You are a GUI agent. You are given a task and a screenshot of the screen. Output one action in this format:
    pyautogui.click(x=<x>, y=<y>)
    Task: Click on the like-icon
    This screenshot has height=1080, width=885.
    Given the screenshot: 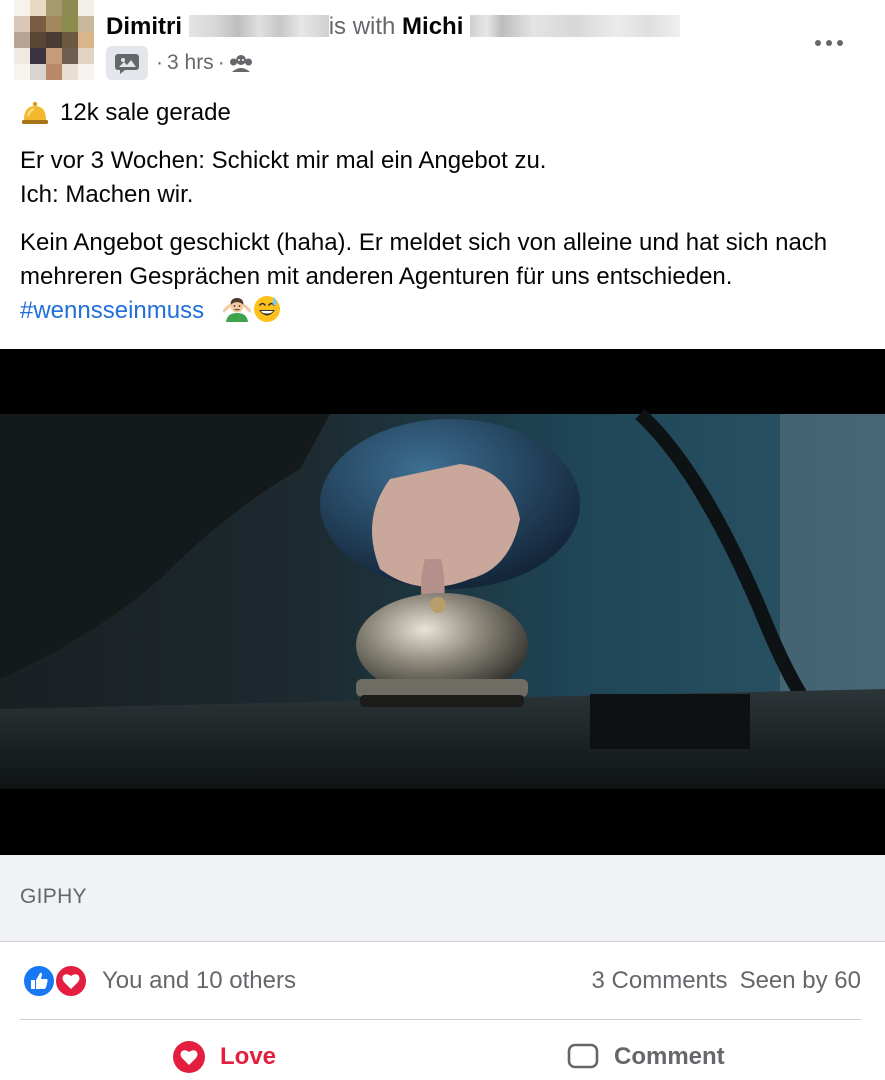 What is the action you would take?
    pyautogui.click(x=39, y=981)
    